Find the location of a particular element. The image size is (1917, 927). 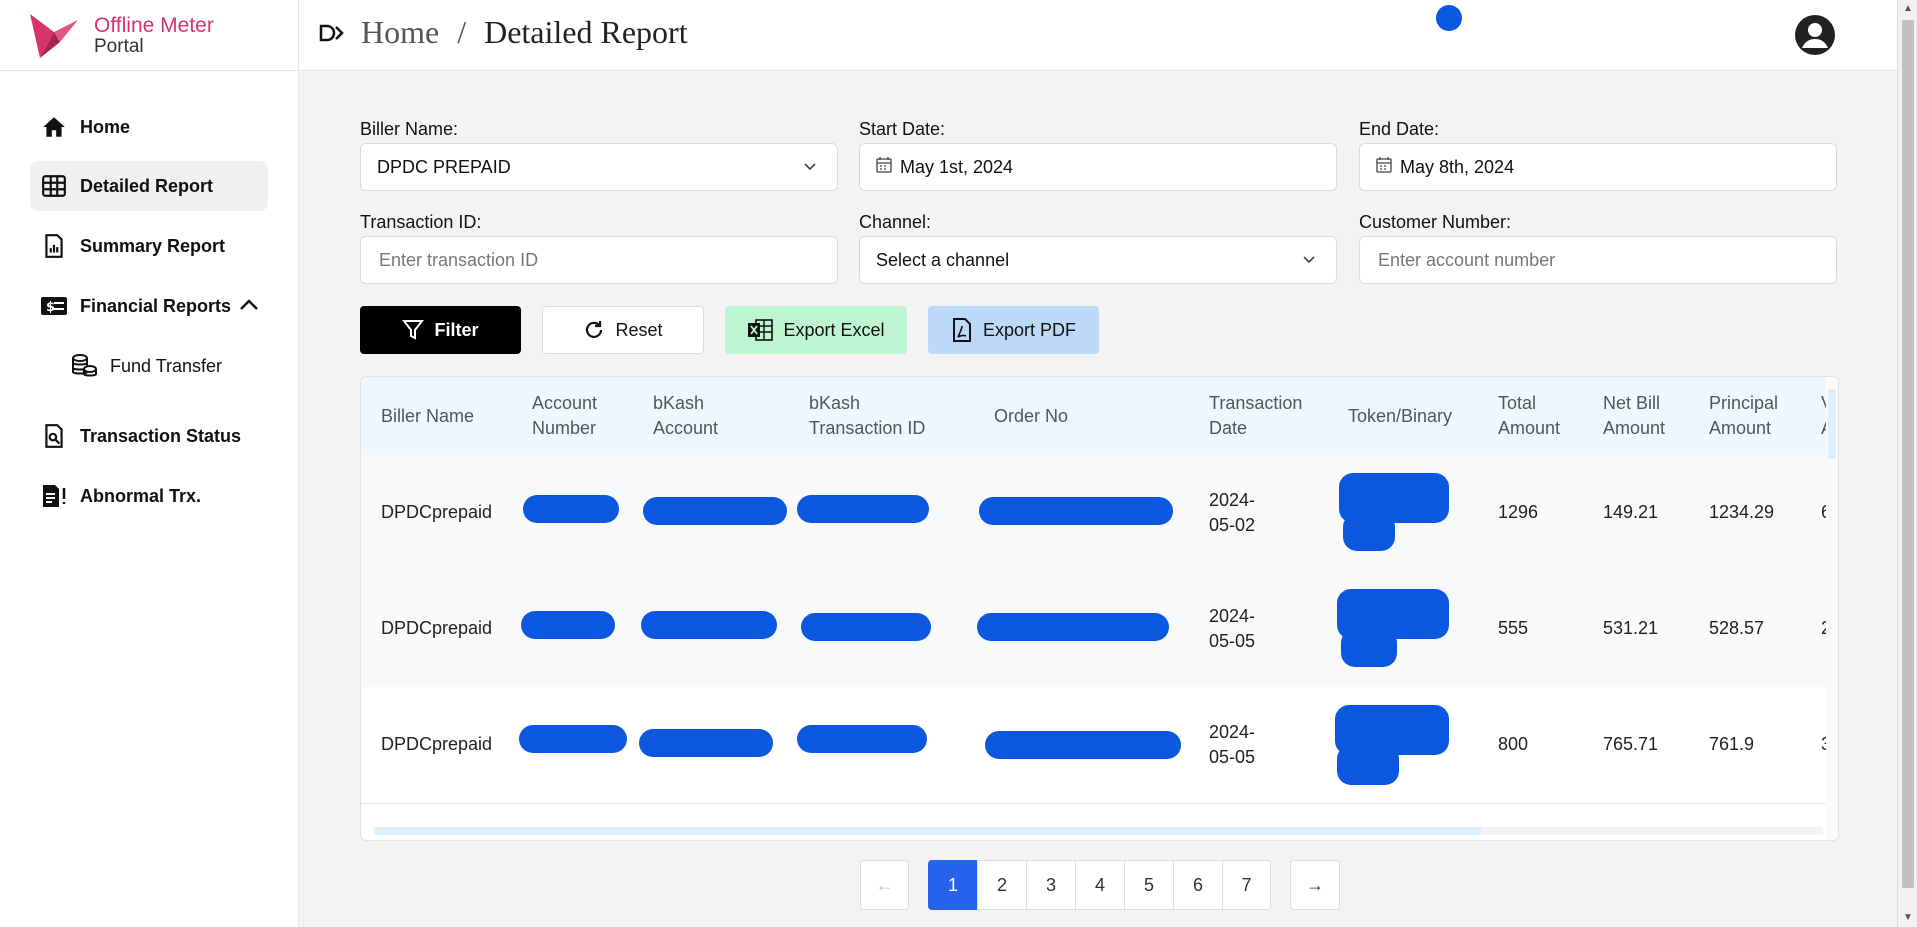

filter-label: Filter is located at coordinates (456, 329).